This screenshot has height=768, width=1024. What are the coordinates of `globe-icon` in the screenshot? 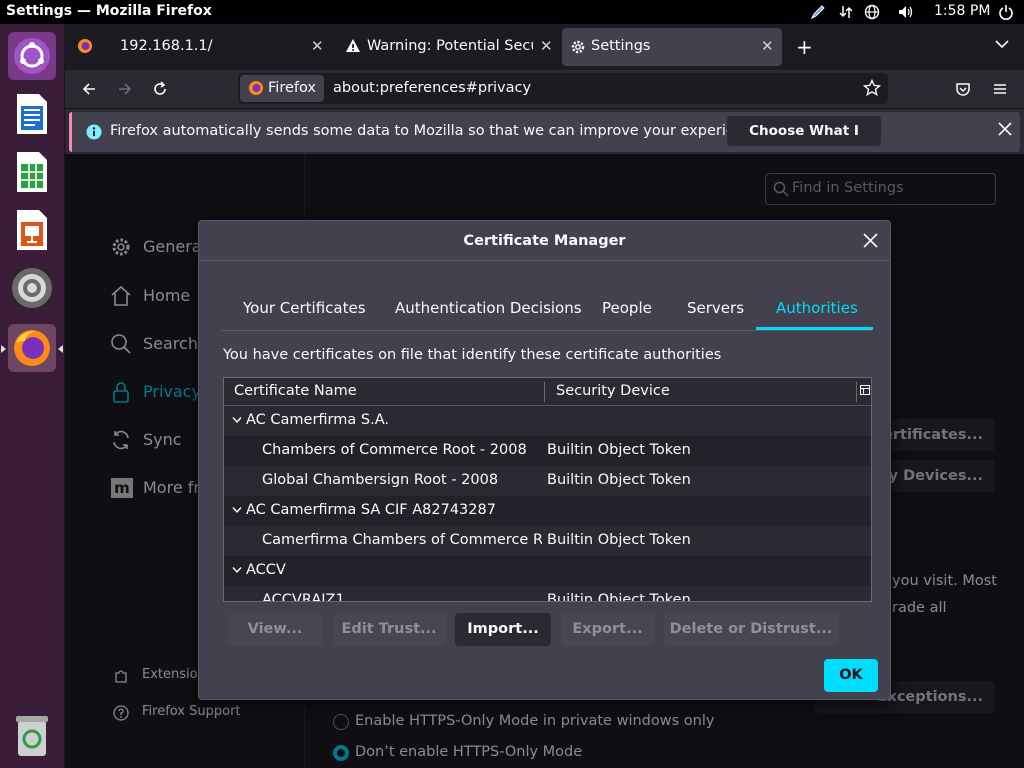 It's located at (872, 12).